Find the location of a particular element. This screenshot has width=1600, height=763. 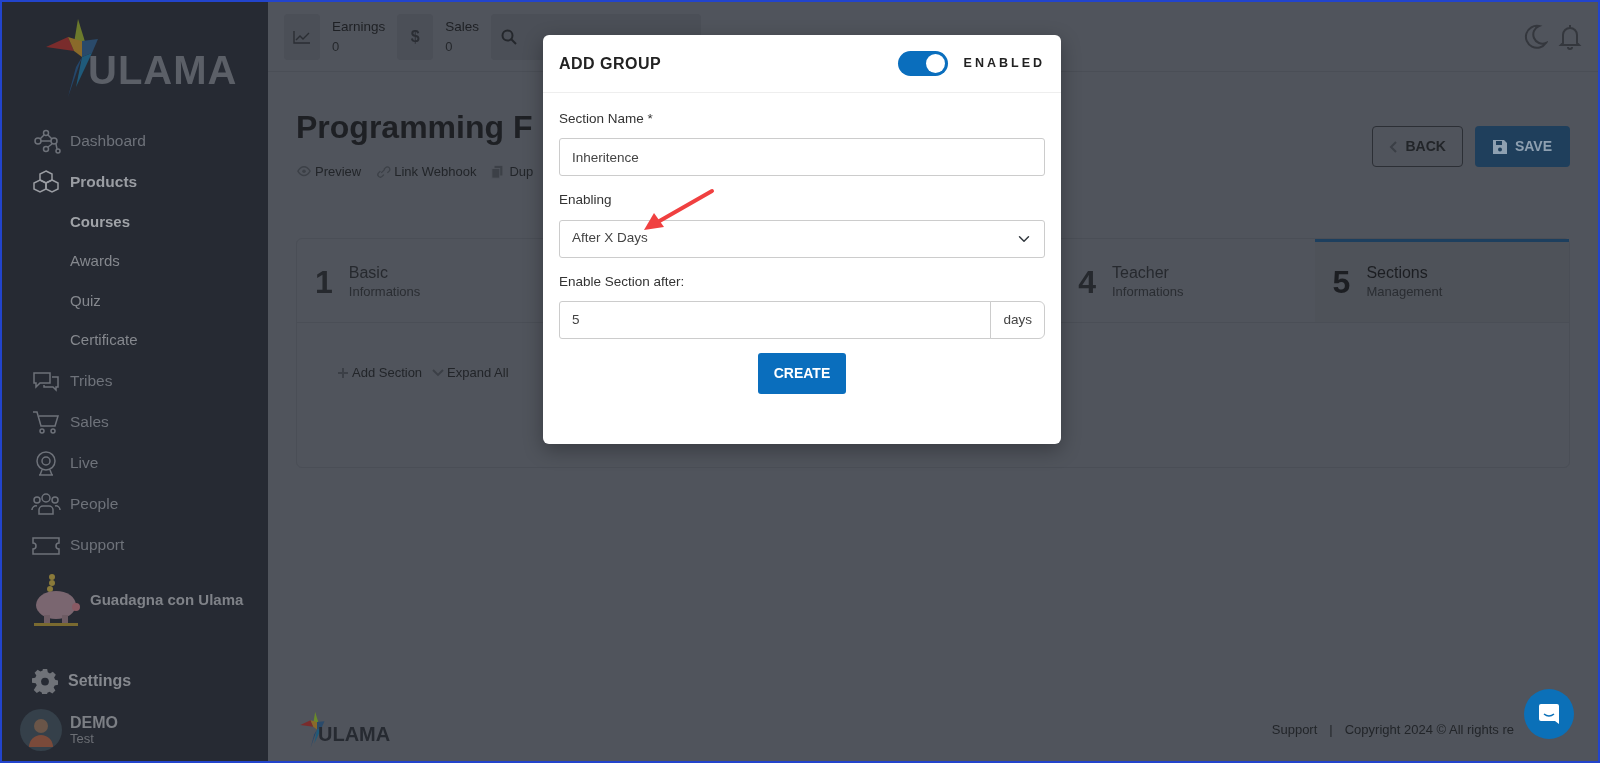

modal-title: ADD GROUP is located at coordinates (610, 63).